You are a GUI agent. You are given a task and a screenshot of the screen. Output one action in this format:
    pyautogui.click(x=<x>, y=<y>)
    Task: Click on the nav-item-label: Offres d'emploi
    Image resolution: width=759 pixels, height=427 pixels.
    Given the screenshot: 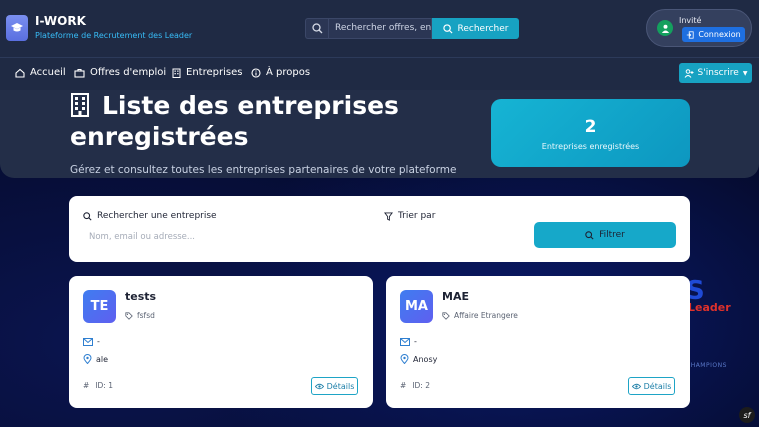 What is the action you would take?
    pyautogui.click(x=128, y=72)
    